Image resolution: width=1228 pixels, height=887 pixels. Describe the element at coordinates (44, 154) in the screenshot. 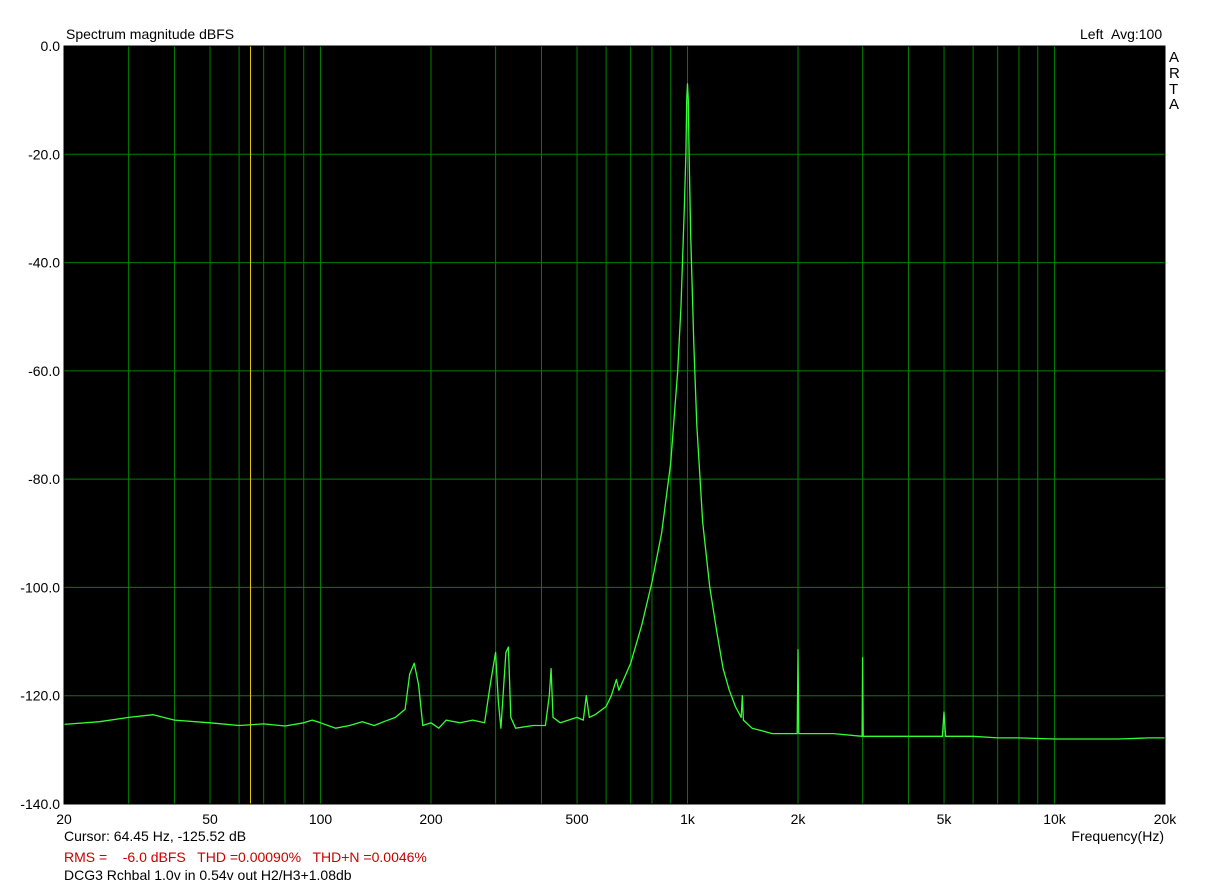

I see `y-tick-label: -20.0` at that location.